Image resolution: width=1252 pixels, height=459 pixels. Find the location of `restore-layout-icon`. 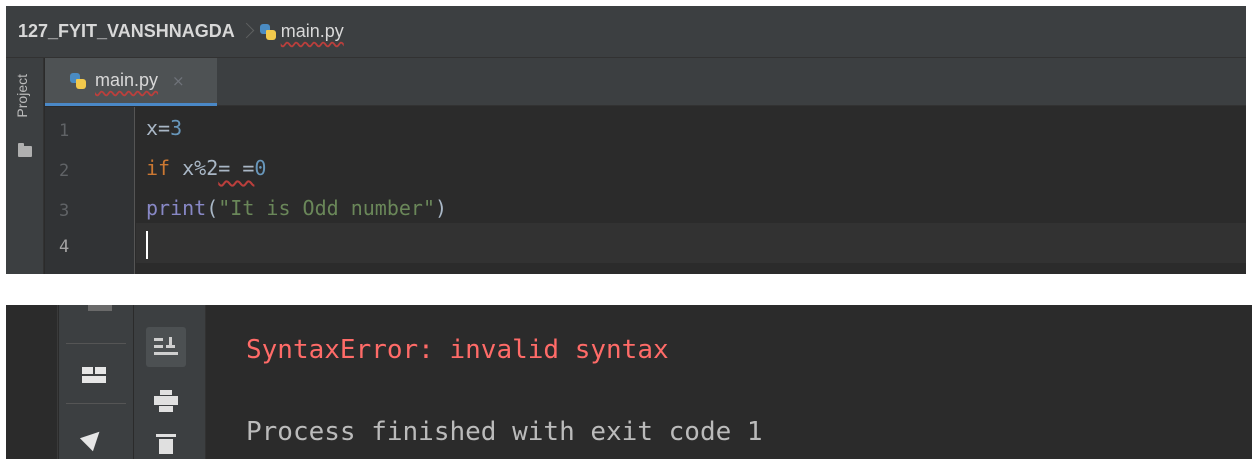

restore-layout-icon is located at coordinates (94, 375).